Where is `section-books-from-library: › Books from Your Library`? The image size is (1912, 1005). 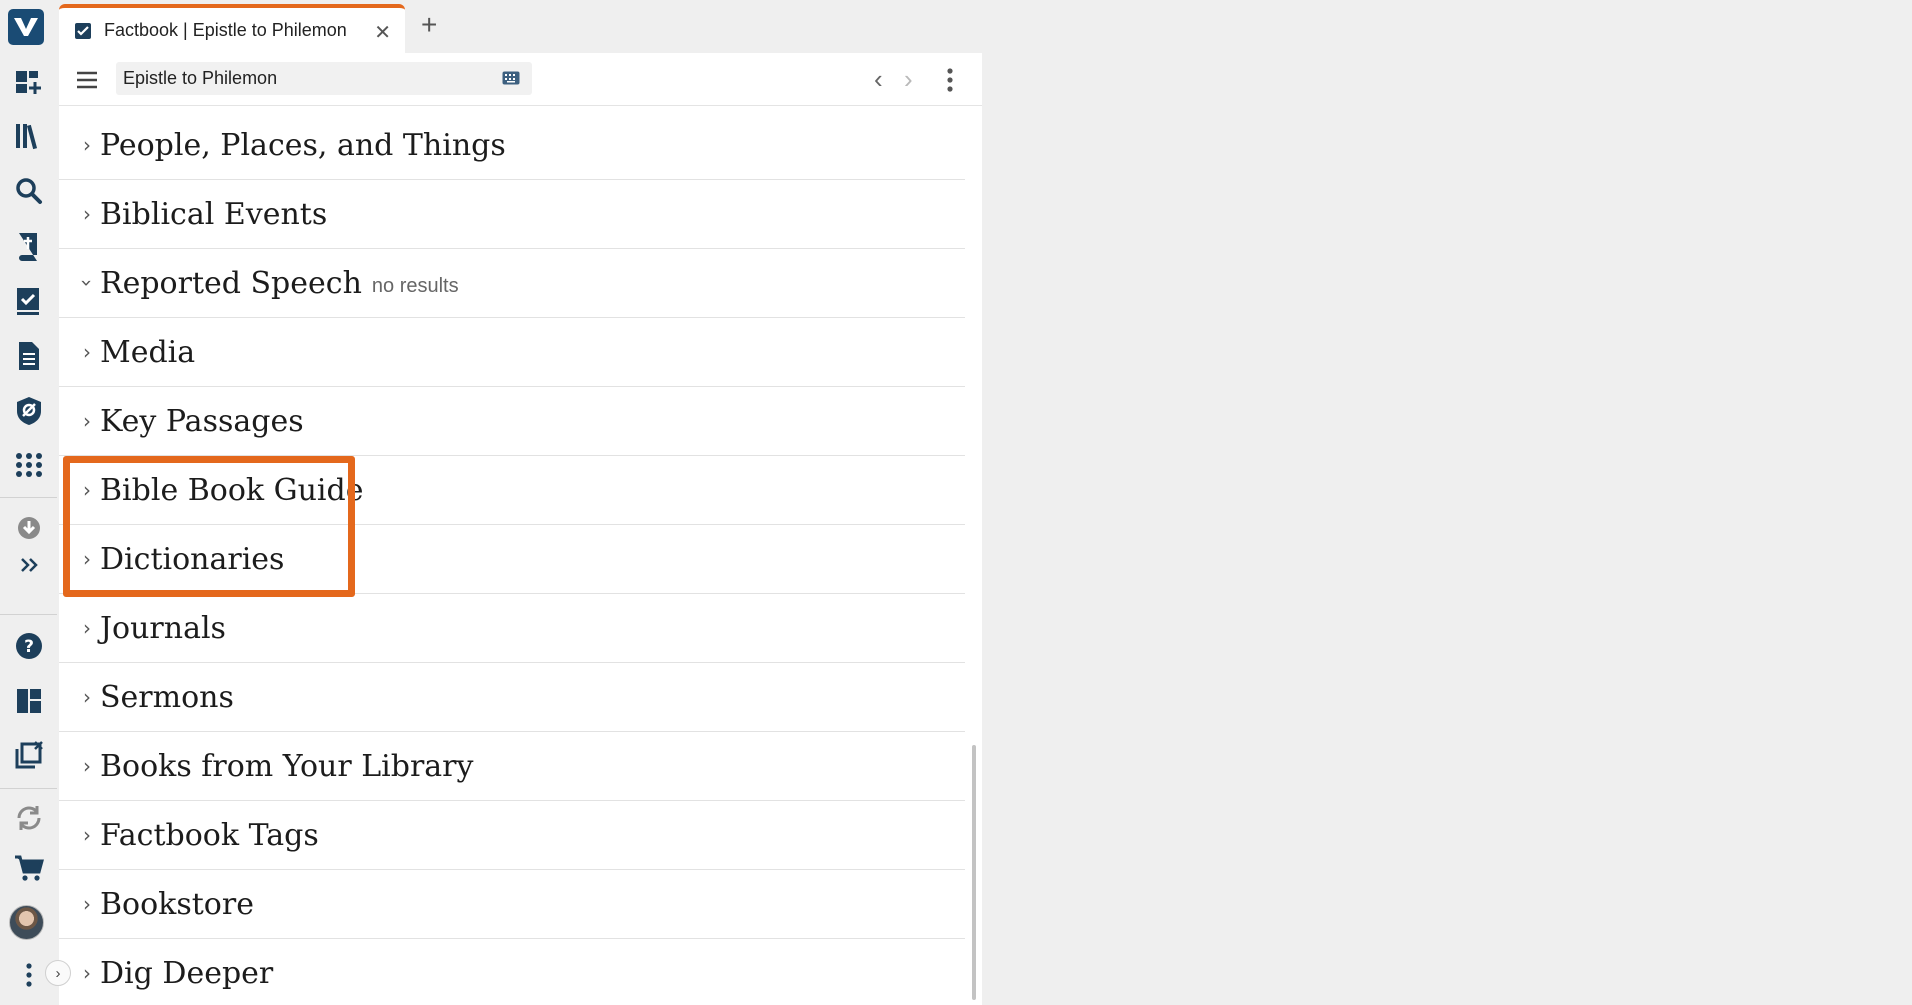
section-books-from-library: › Books from Your Library is located at coordinates (512, 766).